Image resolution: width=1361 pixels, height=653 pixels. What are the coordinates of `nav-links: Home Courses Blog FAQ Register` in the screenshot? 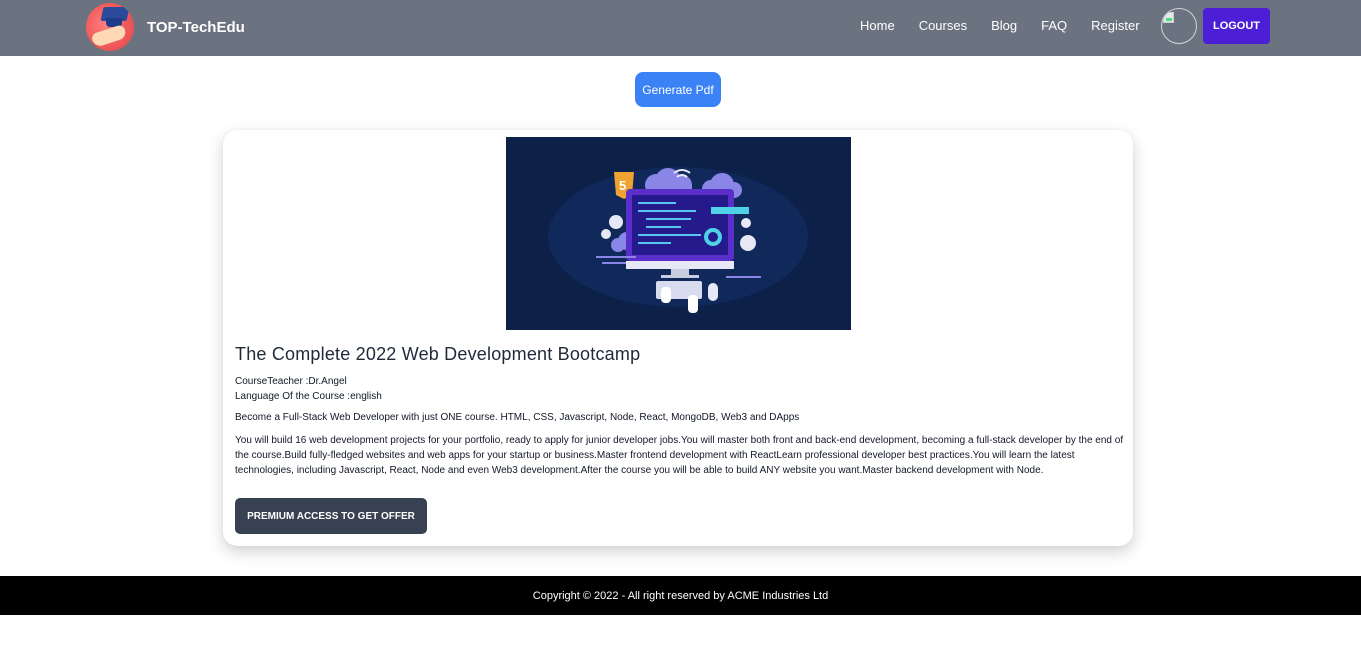 It's located at (1012, 25).